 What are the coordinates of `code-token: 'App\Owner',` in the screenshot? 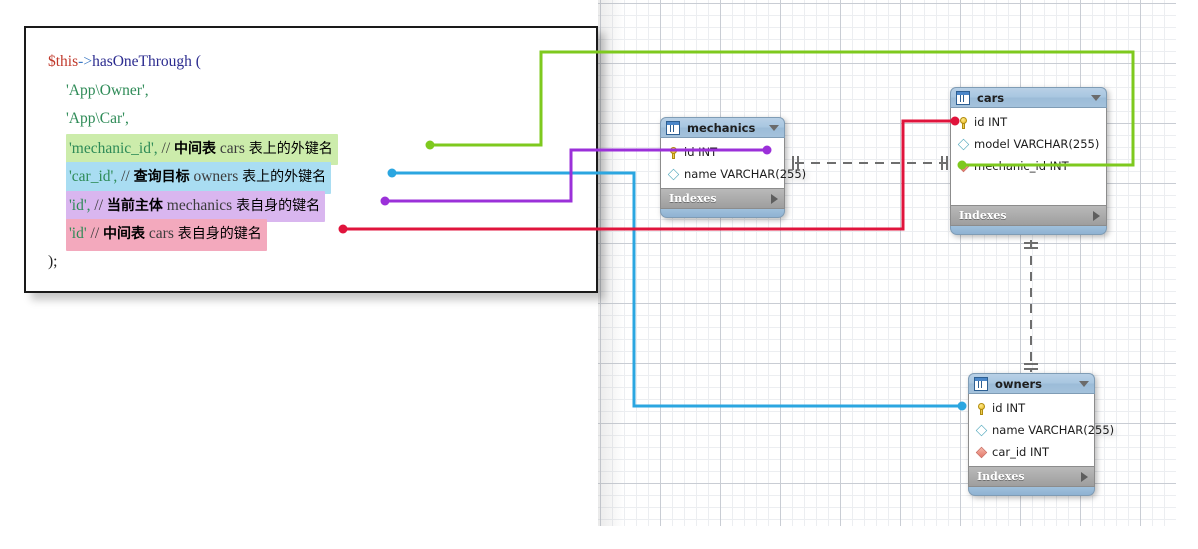 It's located at (107, 90).